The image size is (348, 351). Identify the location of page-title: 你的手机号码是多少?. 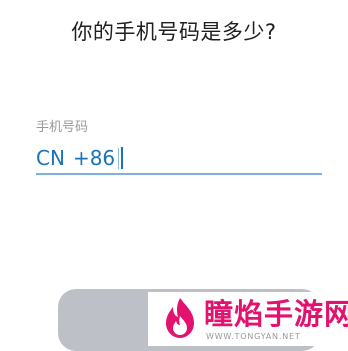
(174, 32).